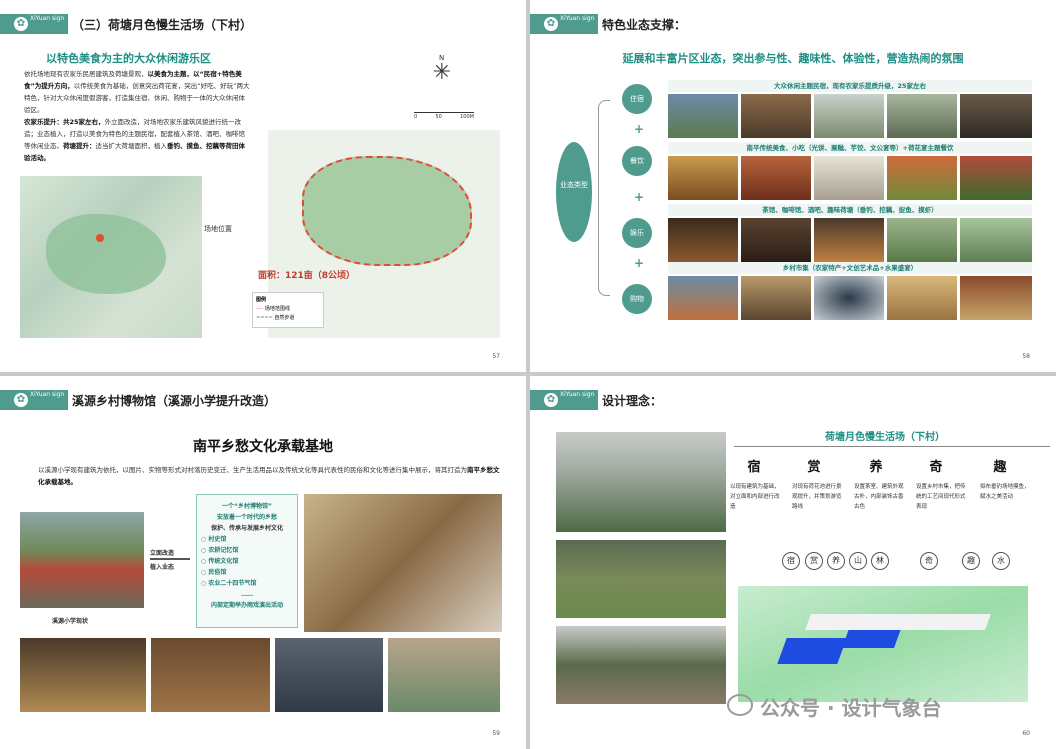  What do you see at coordinates (637, 233) in the screenshot?
I see `category-node-entertainment: 娱乐` at bounding box center [637, 233].